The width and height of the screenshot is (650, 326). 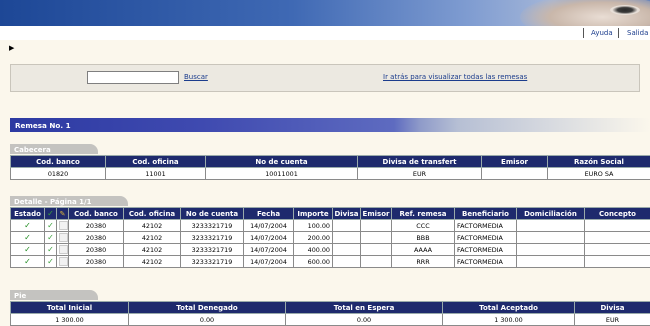 What do you see at coordinates (313, 226) in the screenshot?
I see `table-cell: 100.00` at bounding box center [313, 226].